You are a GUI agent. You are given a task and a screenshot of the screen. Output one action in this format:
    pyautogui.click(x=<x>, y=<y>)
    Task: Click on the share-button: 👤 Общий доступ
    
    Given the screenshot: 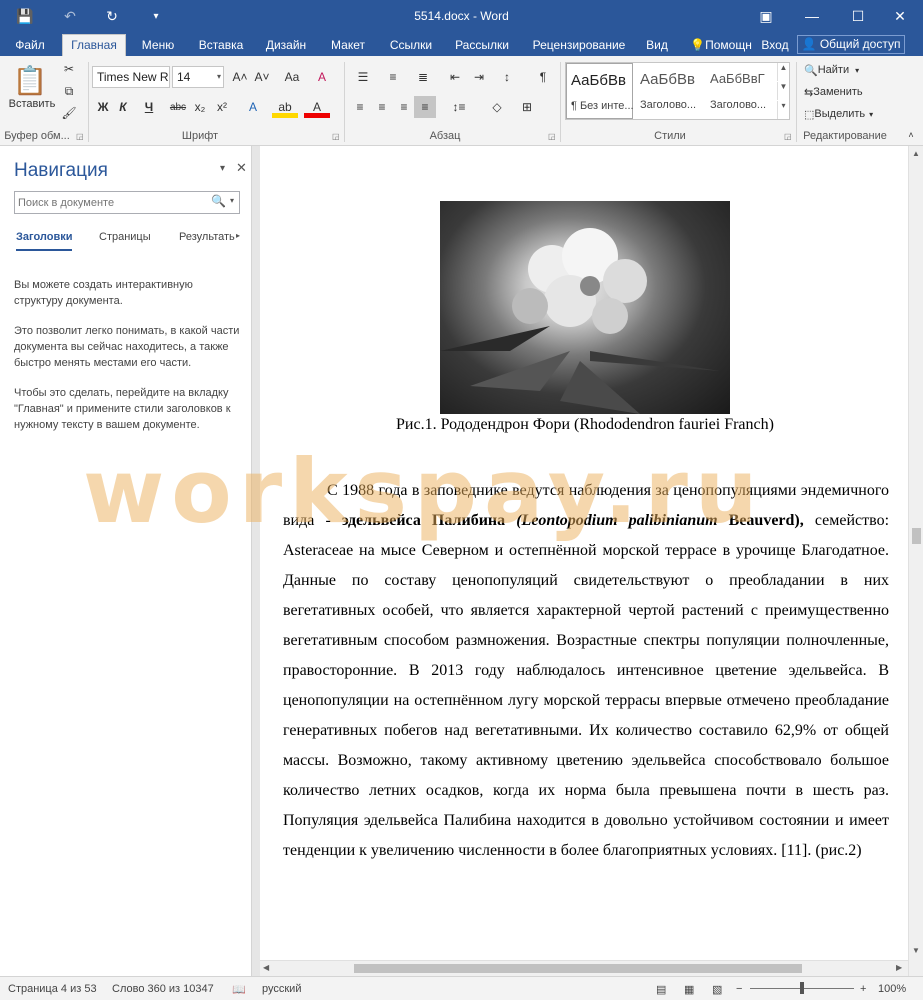 What is the action you would take?
    pyautogui.click(x=851, y=44)
    